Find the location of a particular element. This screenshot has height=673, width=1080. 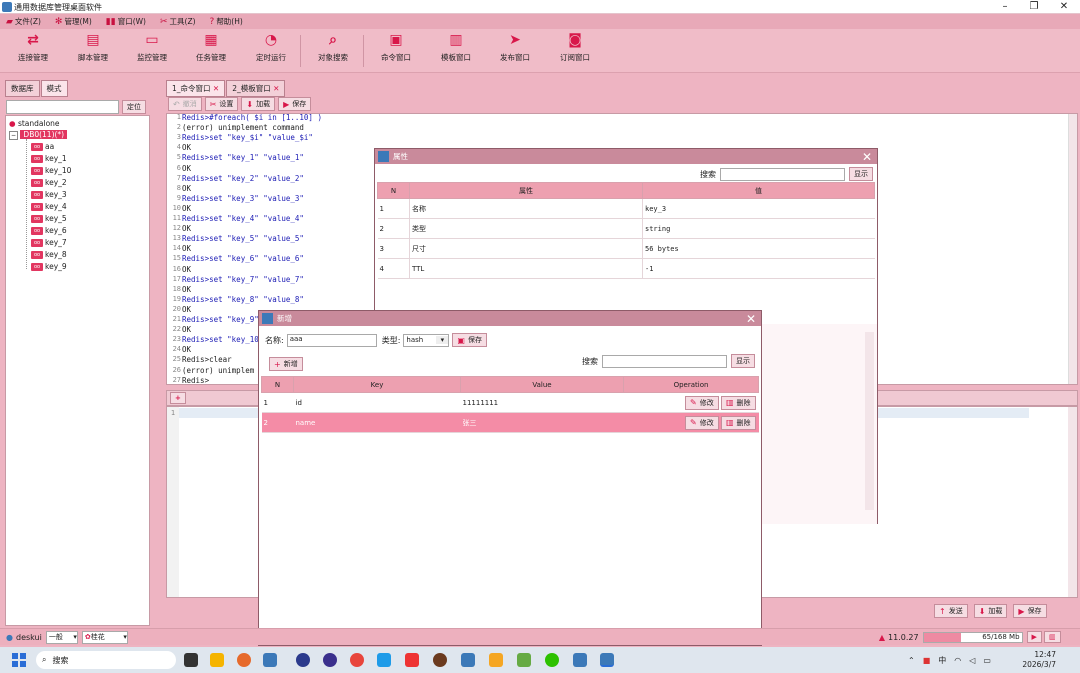

tree-key-item: oo aa is located at coordinates (42, 146).